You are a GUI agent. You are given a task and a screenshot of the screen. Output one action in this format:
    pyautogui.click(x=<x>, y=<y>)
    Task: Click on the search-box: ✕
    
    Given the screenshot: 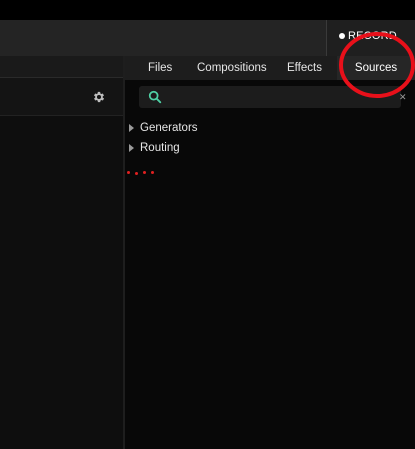 What is the action you would take?
    pyautogui.click(x=273, y=97)
    